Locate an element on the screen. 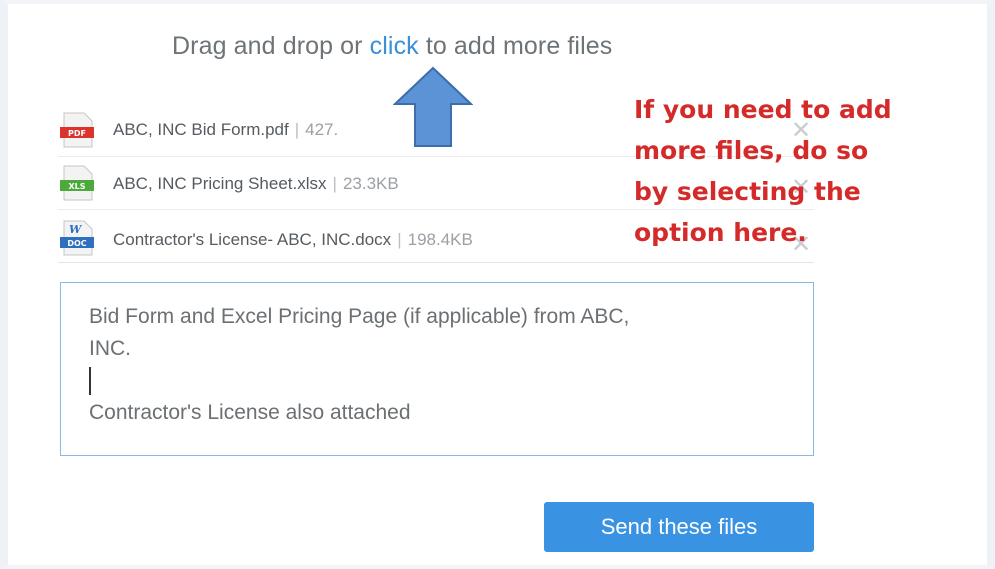 The height and width of the screenshot is (569, 995). annotation-line: option here. is located at coordinates (720, 232).